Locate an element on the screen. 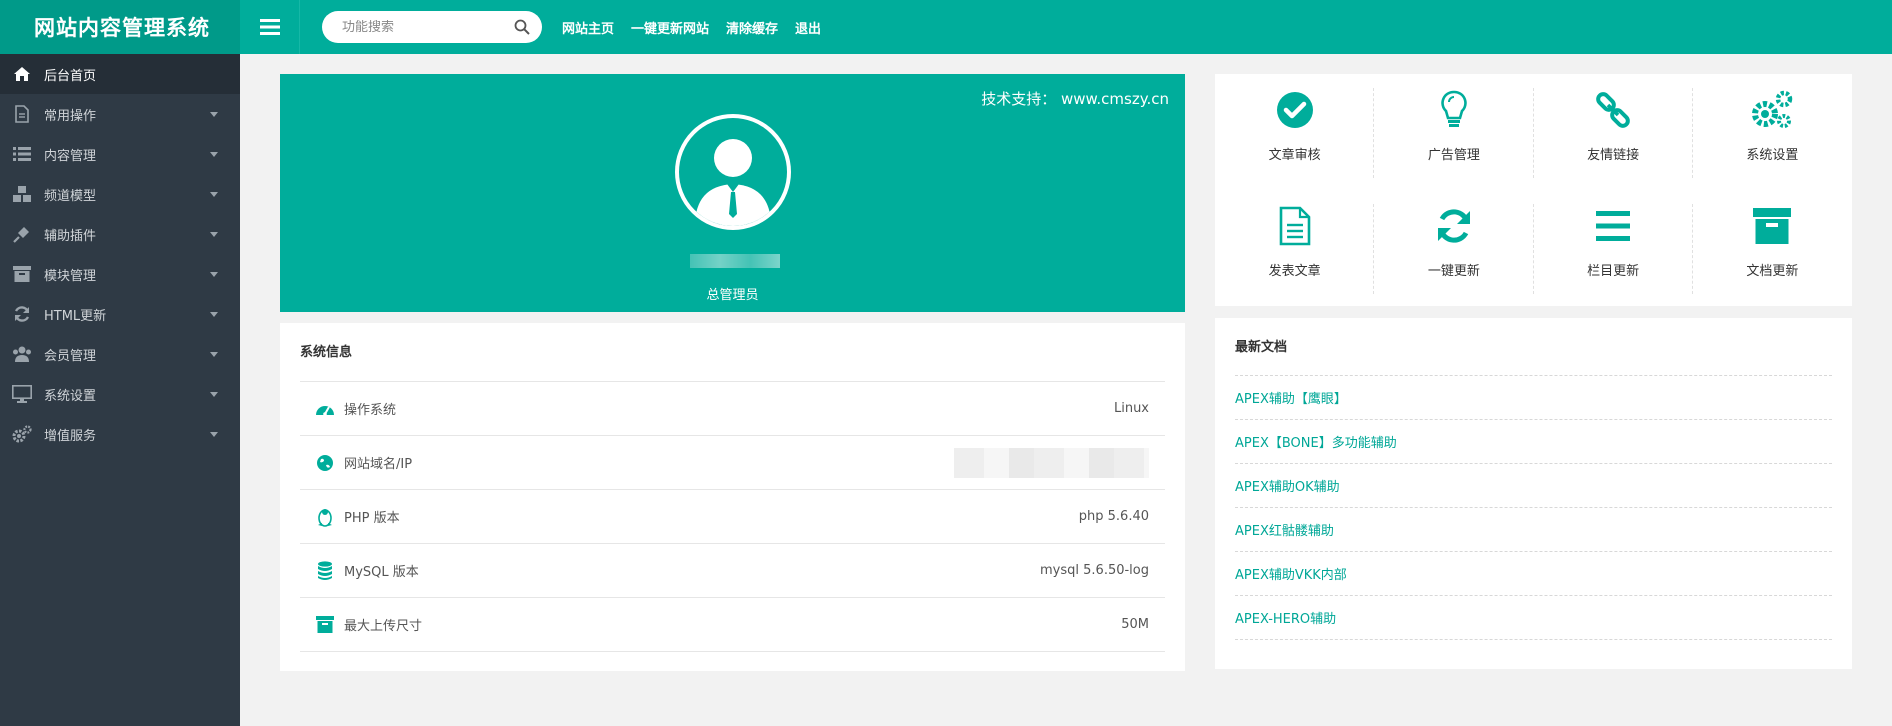  quick-article-review: 文章审核 is located at coordinates (1295, 132).